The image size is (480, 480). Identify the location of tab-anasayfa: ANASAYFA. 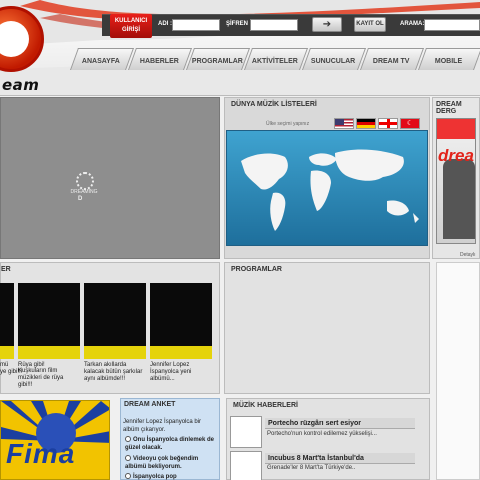
(102, 59).